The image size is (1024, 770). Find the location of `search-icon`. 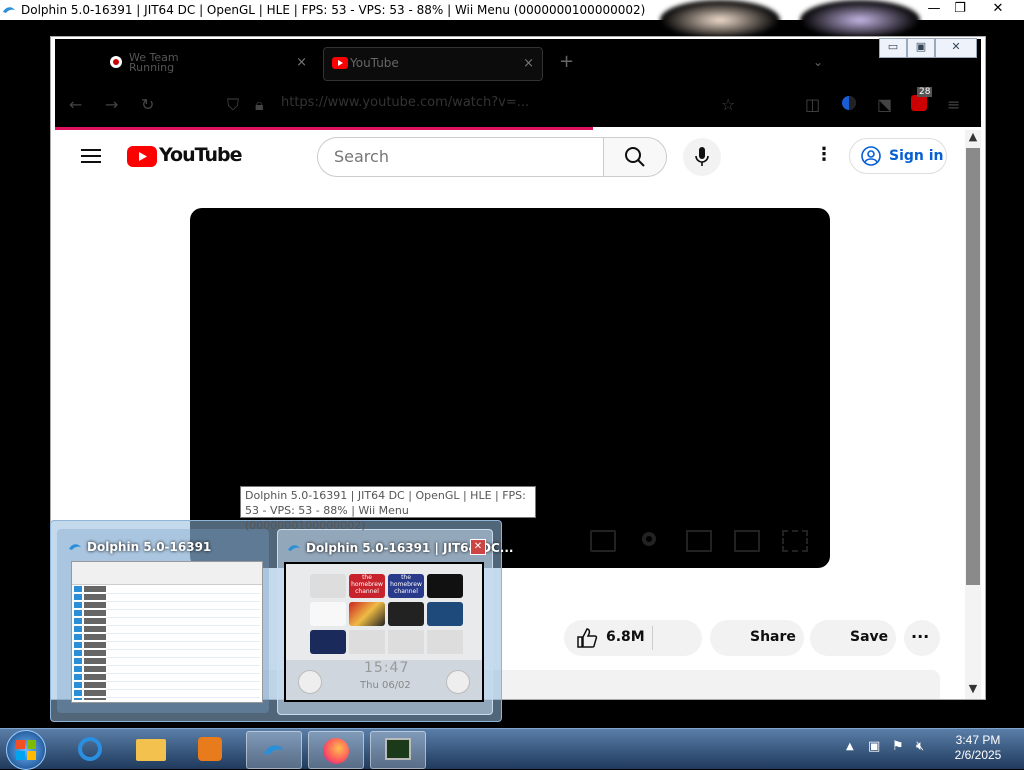

search-icon is located at coordinates (635, 157).